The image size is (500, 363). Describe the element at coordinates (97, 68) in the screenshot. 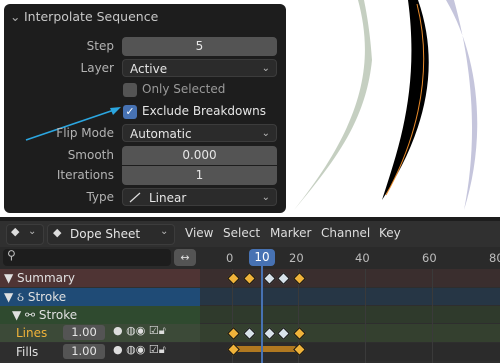

I see `layer-label: Layer` at that location.